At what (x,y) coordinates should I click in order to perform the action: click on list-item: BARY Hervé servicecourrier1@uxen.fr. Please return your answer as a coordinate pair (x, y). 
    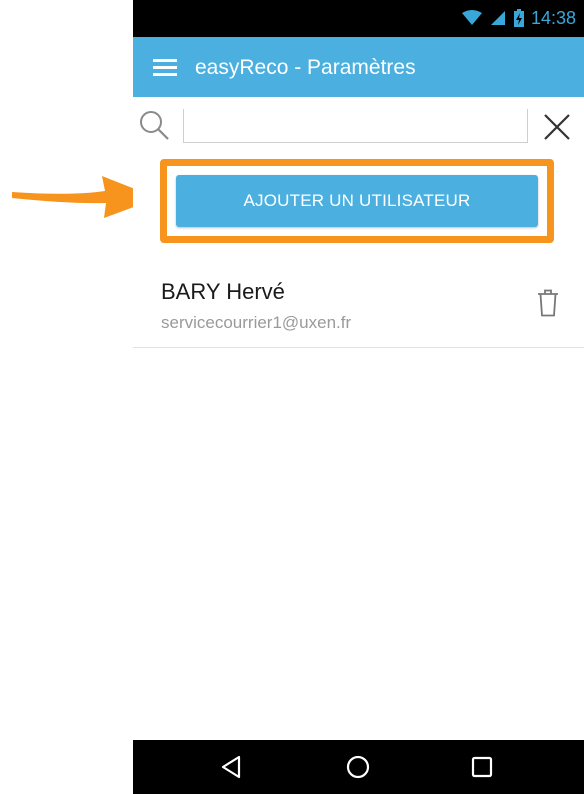
    Looking at the image, I should click on (358, 303).